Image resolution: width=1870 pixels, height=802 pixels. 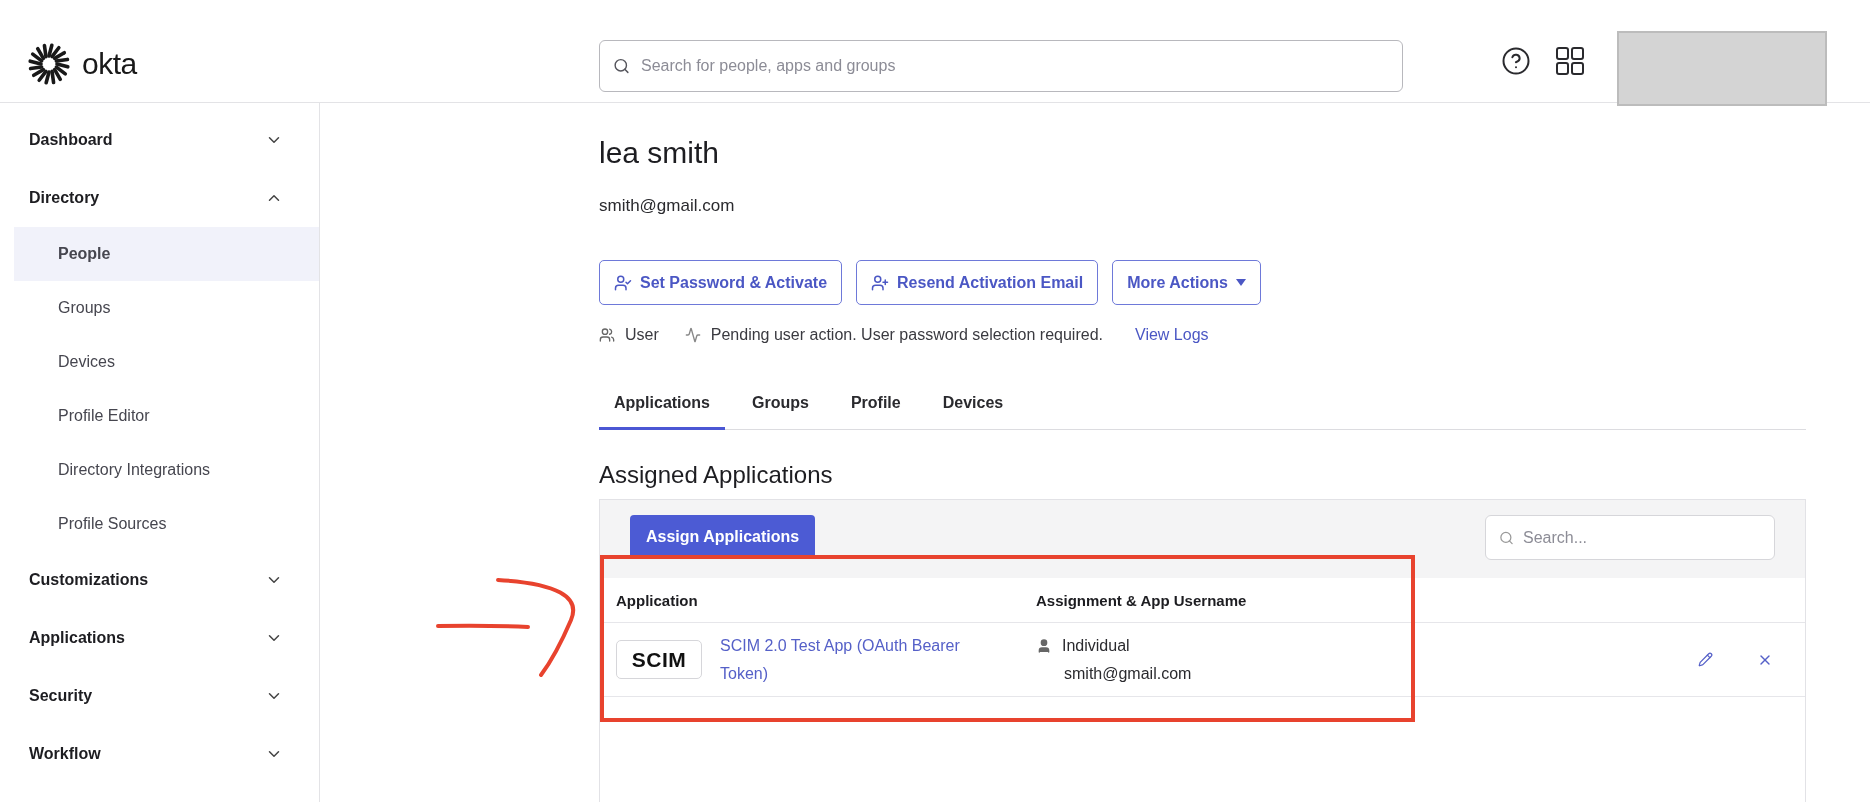 What do you see at coordinates (1705, 659) in the screenshot?
I see `edit-button` at bounding box center [1705, 659].